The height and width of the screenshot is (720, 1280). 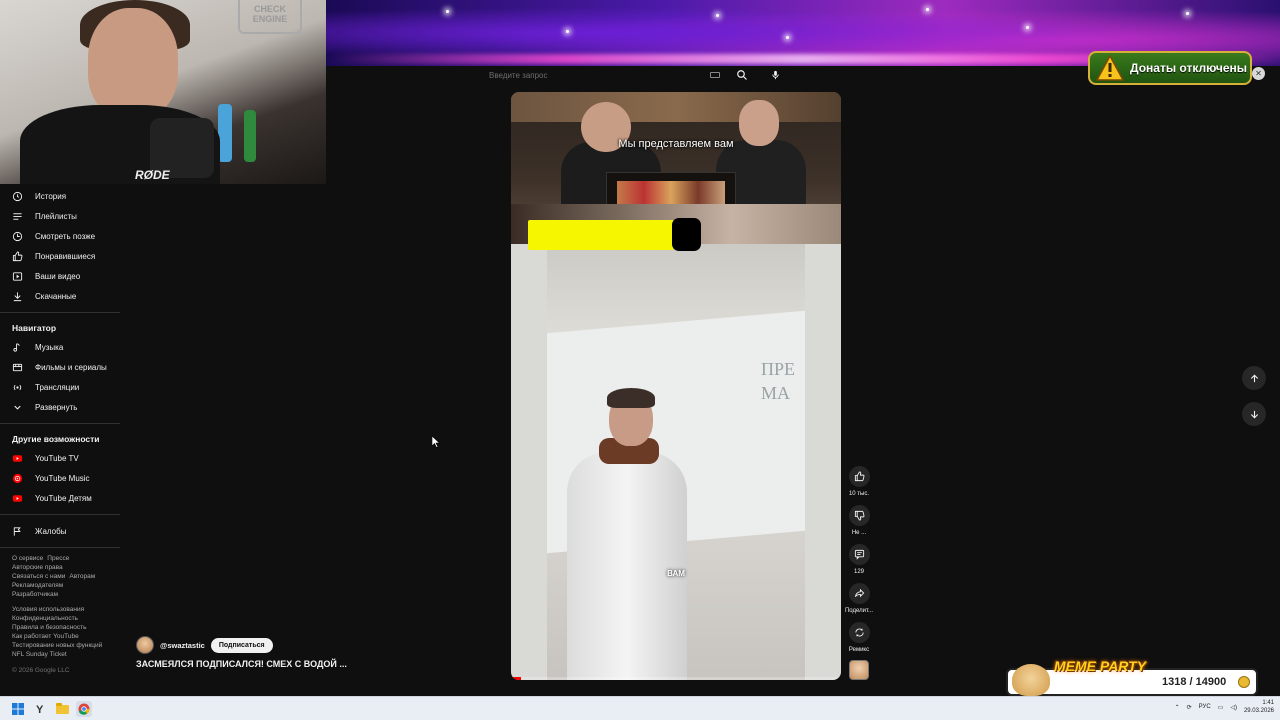 What do you see at coordinates (57, 645) in the screenshot?
I see `footer-link: Тестирование новых функций` at bounding box center [57, 645].